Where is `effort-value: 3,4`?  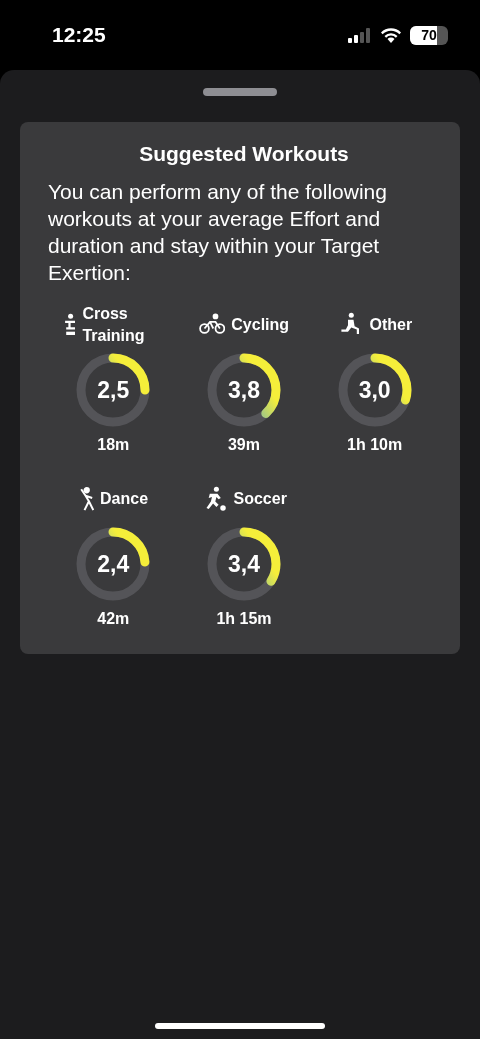 effort-value: 3,4 is located at coordinates (244, 564).